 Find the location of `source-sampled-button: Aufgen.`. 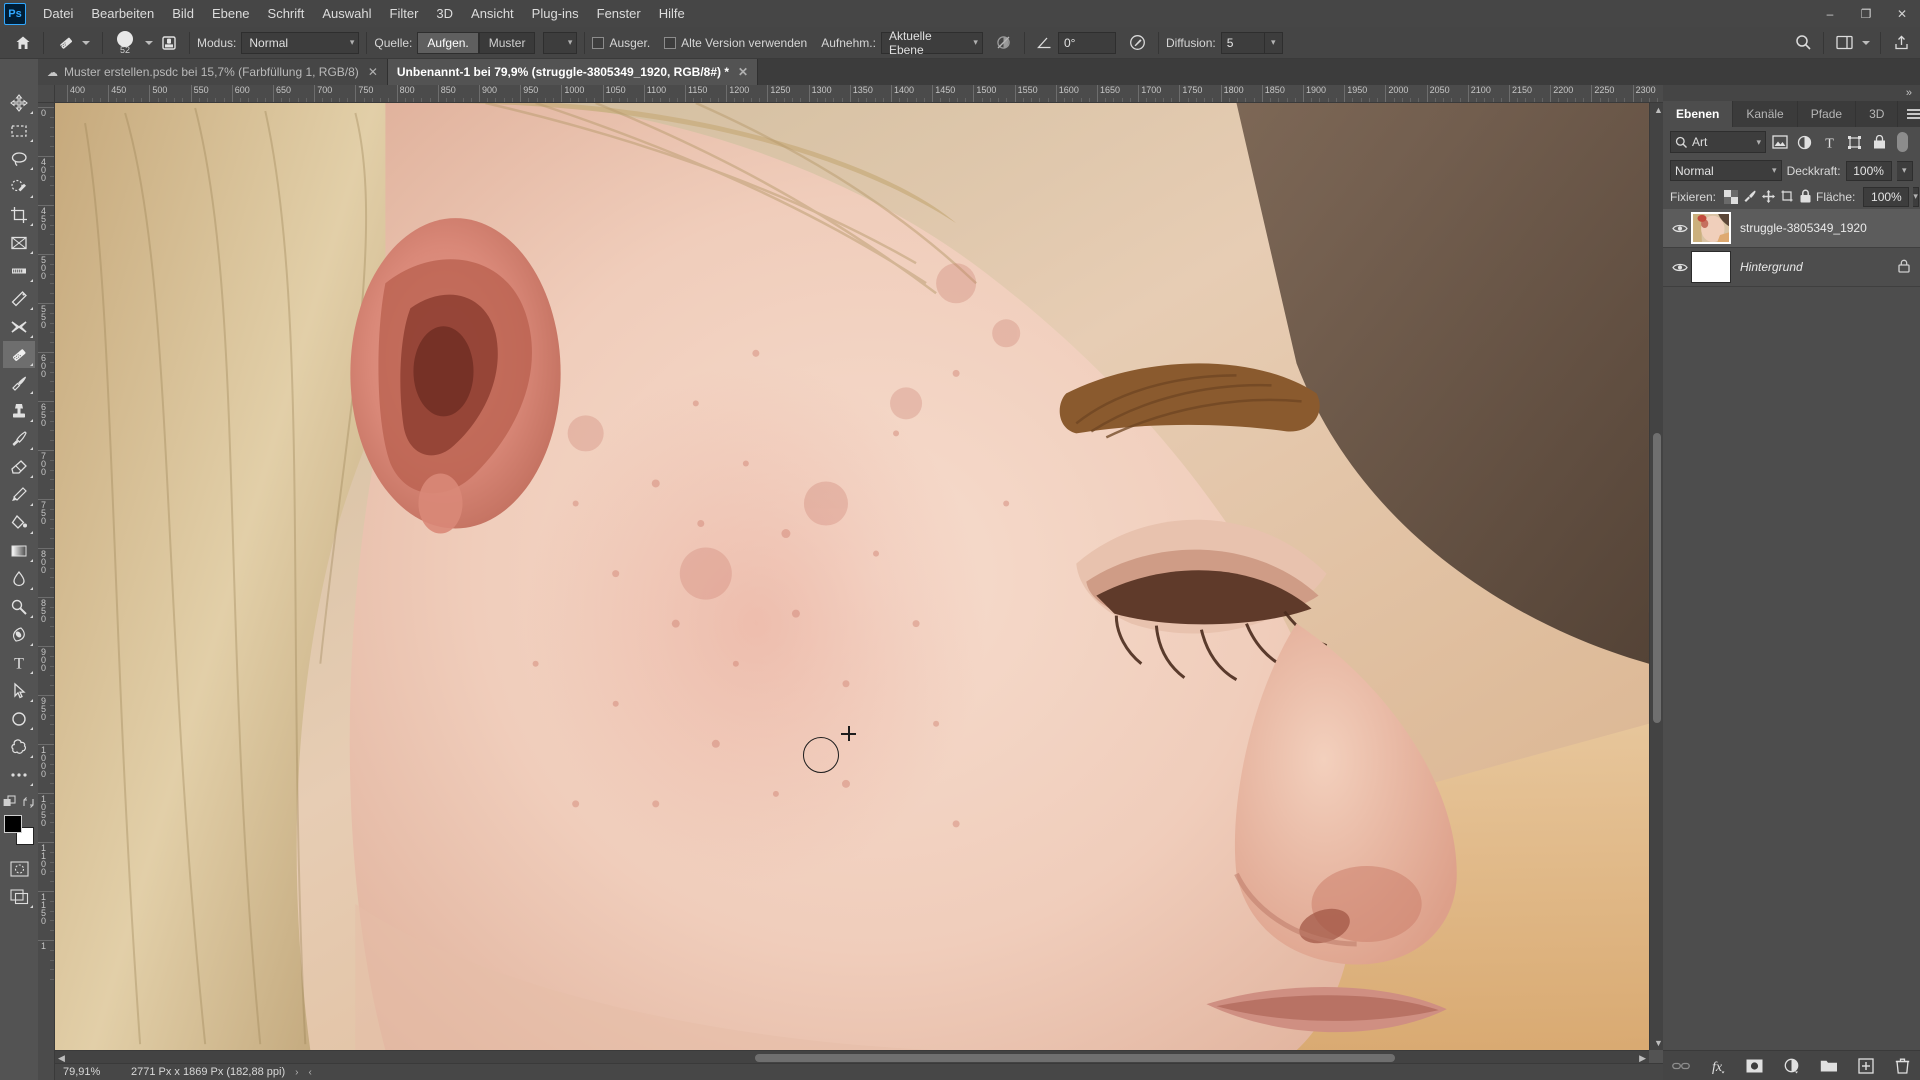

source-sampled-button: Aufgen. is located at coordinates (448, 42).